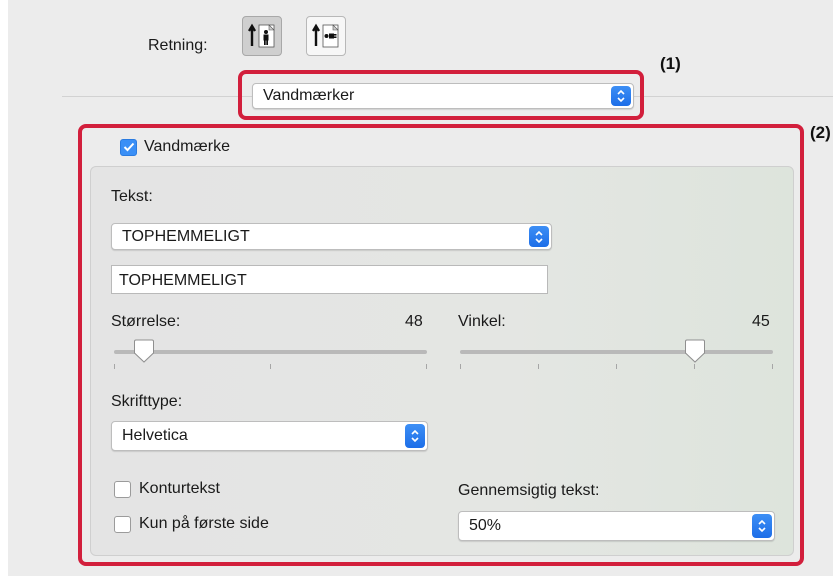 The height and width of the screenshot is (576, 833). What do you see at coordinates (132, 196) in the screenshot?
I see `text-label: Tekst:` at bounding box center [132, 196].